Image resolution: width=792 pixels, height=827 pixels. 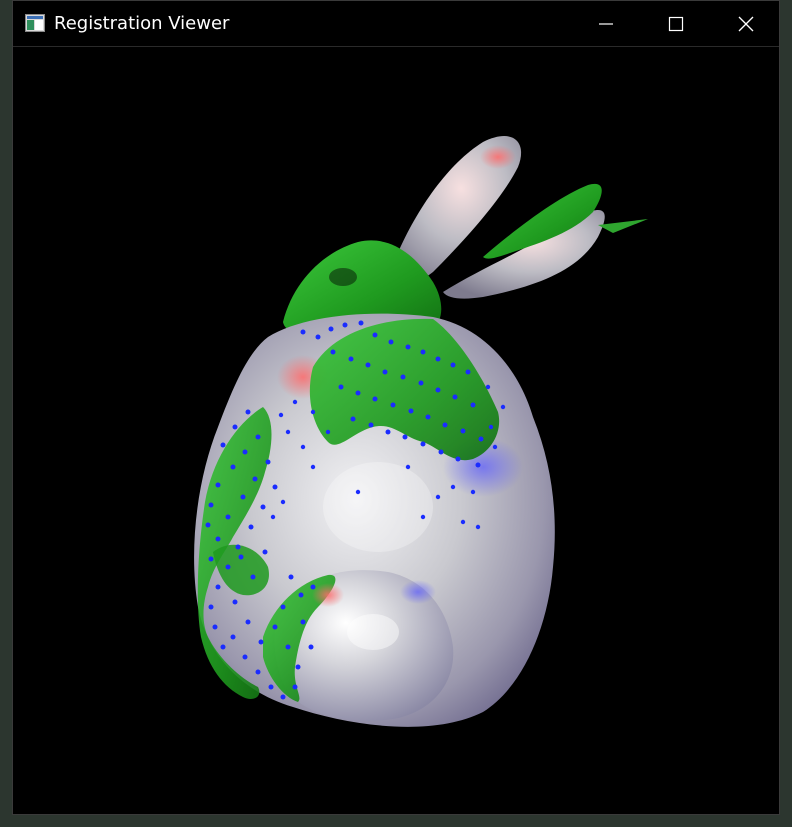 I want to click on minimize-icon, so click(x=606, y=24).